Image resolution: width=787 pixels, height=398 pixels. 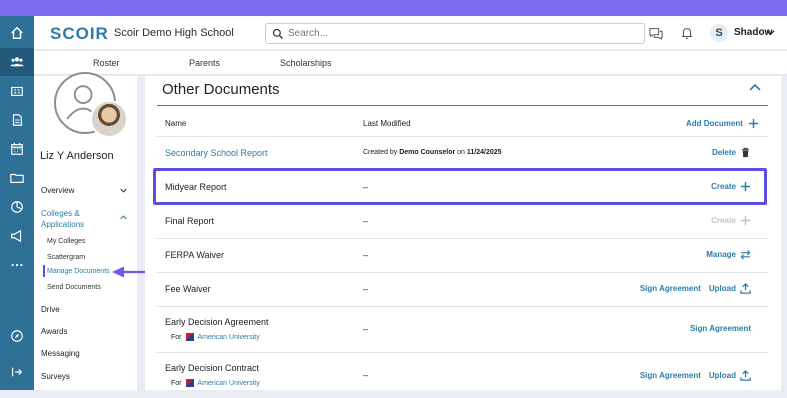 I want to click on swap-arrows-icon, so click(x=745, y=254).